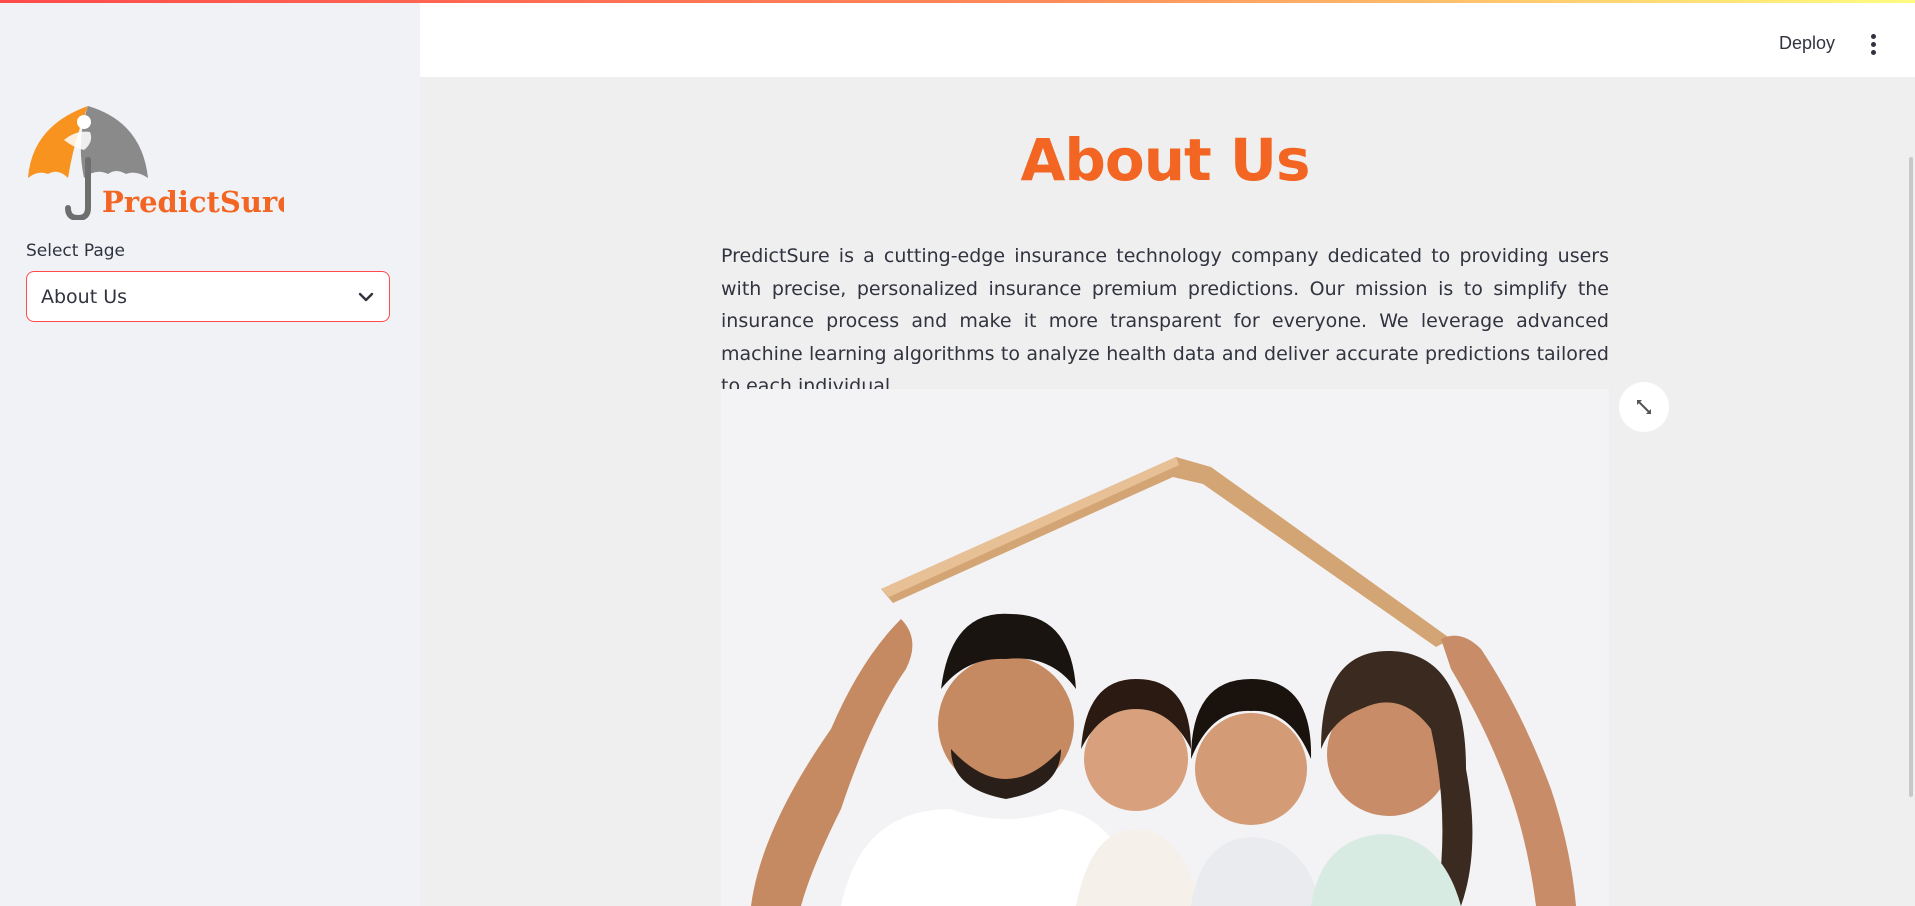  Describe the element at coordinates (1911, 477) in the screenshot. I see `scrollbar-thumb` at that location.